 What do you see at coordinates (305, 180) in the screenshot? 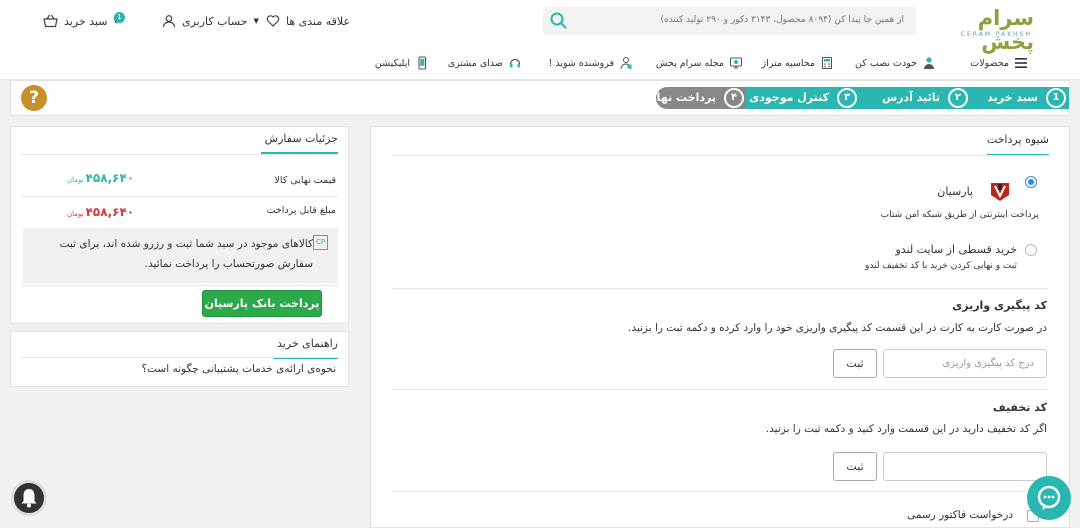
I see `final-price-label: قیمت نهایی کالا` at bounding box center [305, 180].